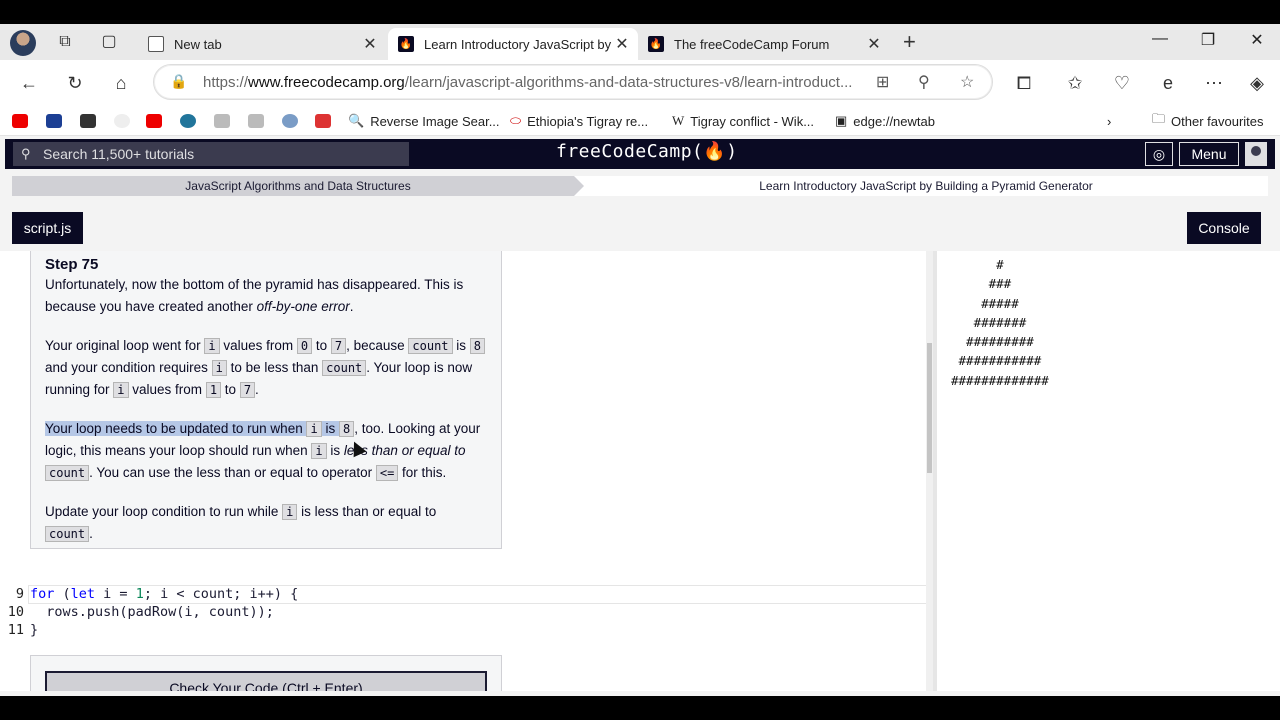 The height and width of the screenshot is (720, 1280). Describe the element at coordinates (262, 44) in the screenshot. I see `tab-new-tab: New tab ✕` at that location.